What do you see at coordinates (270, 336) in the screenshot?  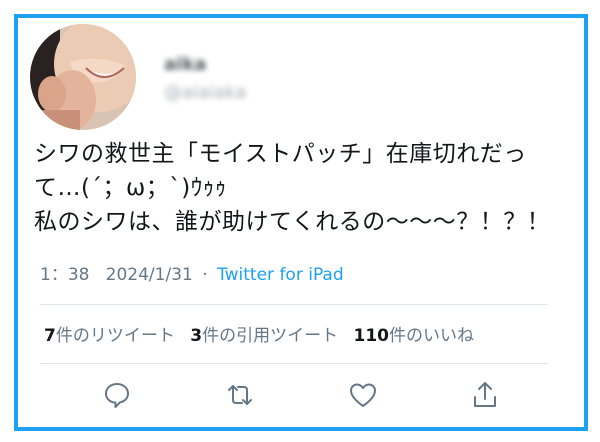 I see `quotes-label: 件の引用ツイート` at bounding box center [270, 336].